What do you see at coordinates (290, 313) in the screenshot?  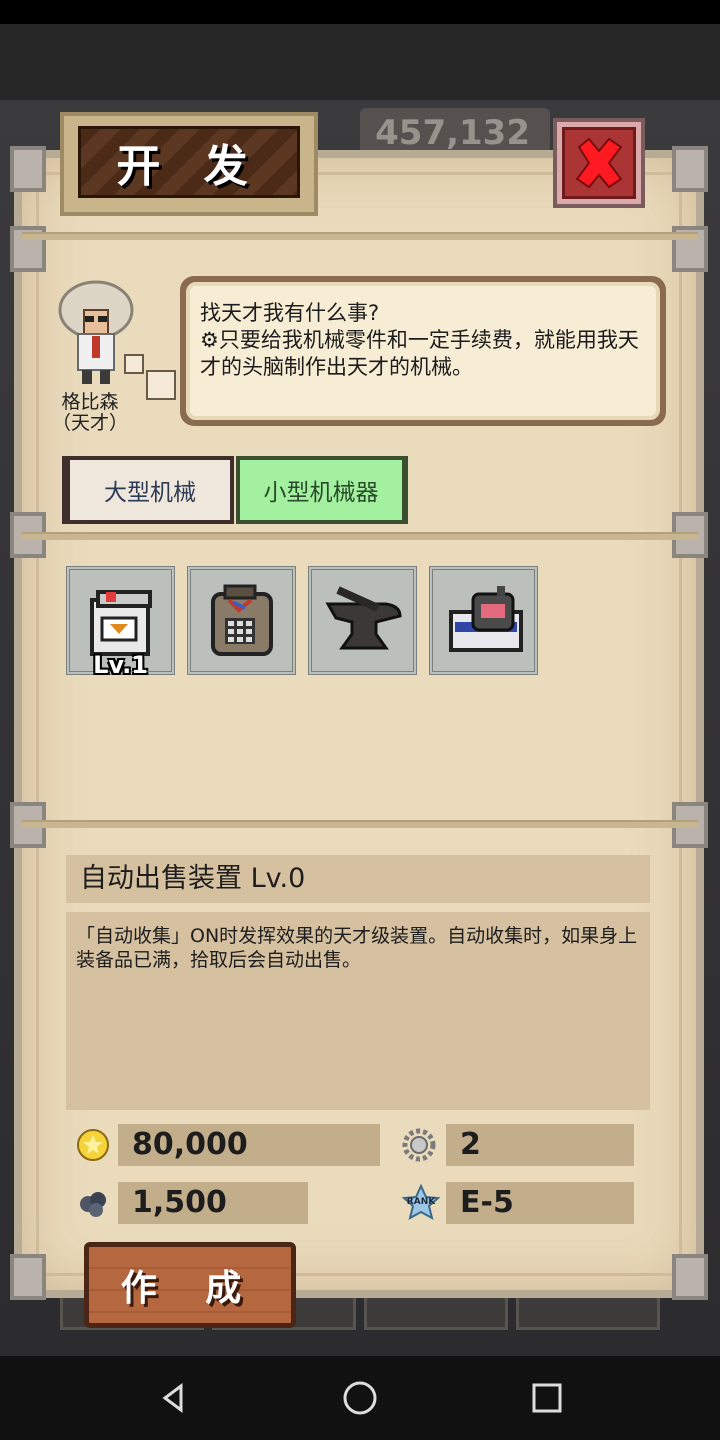 I see `dialog-line1: 找天才我有什么事?` at bounding box center [290, 313].